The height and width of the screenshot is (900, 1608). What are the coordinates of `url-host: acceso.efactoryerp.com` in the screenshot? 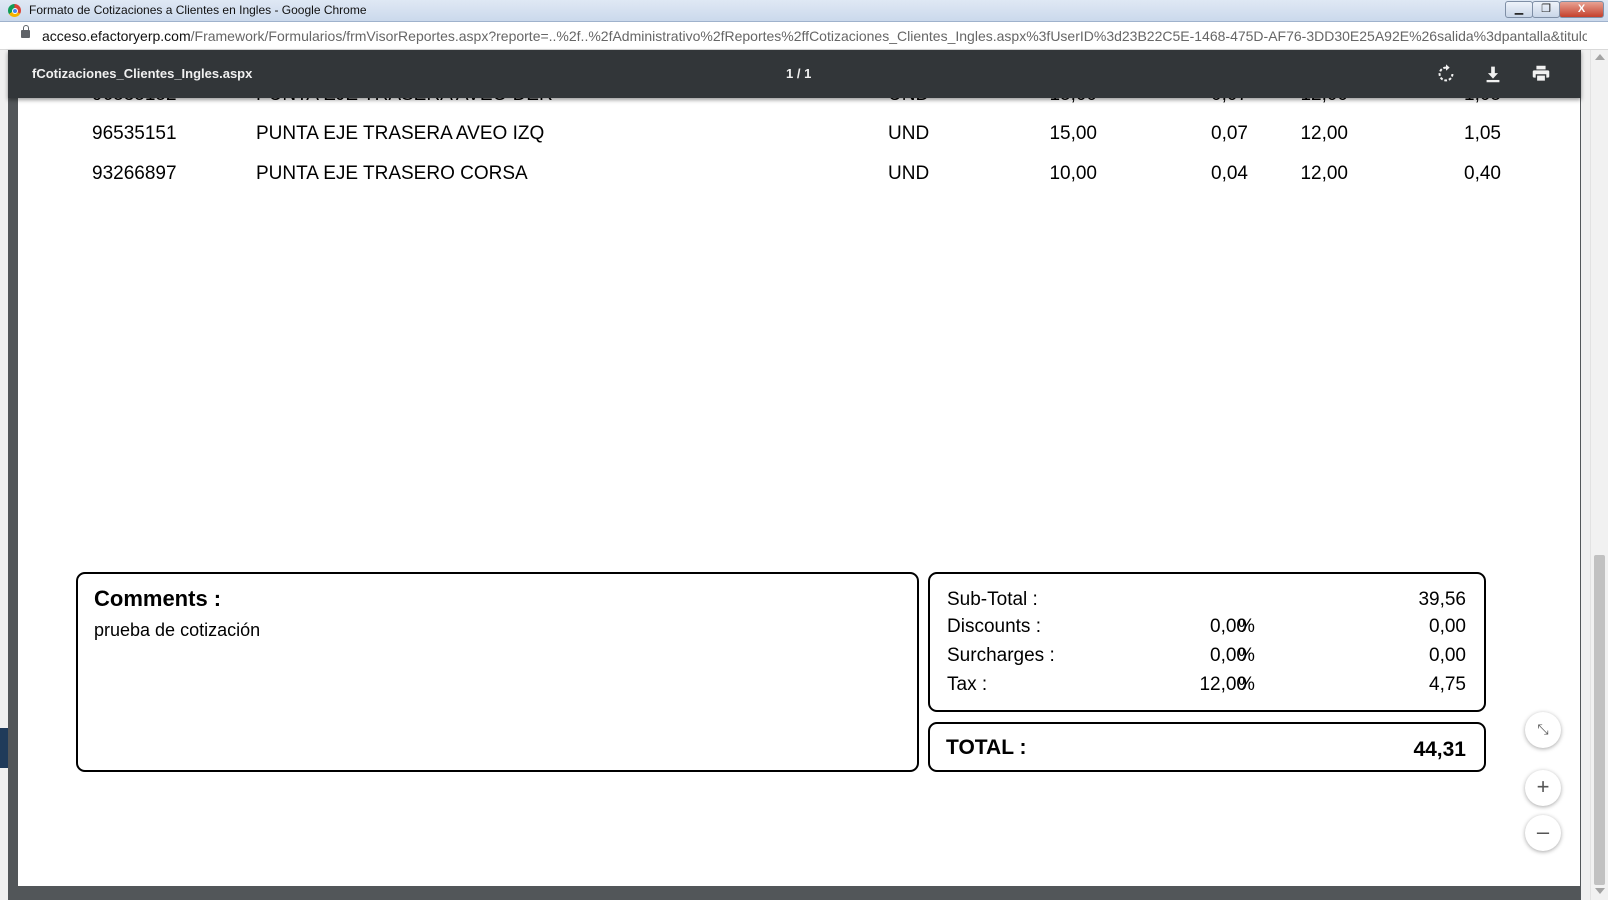 It's located at (116, 36).